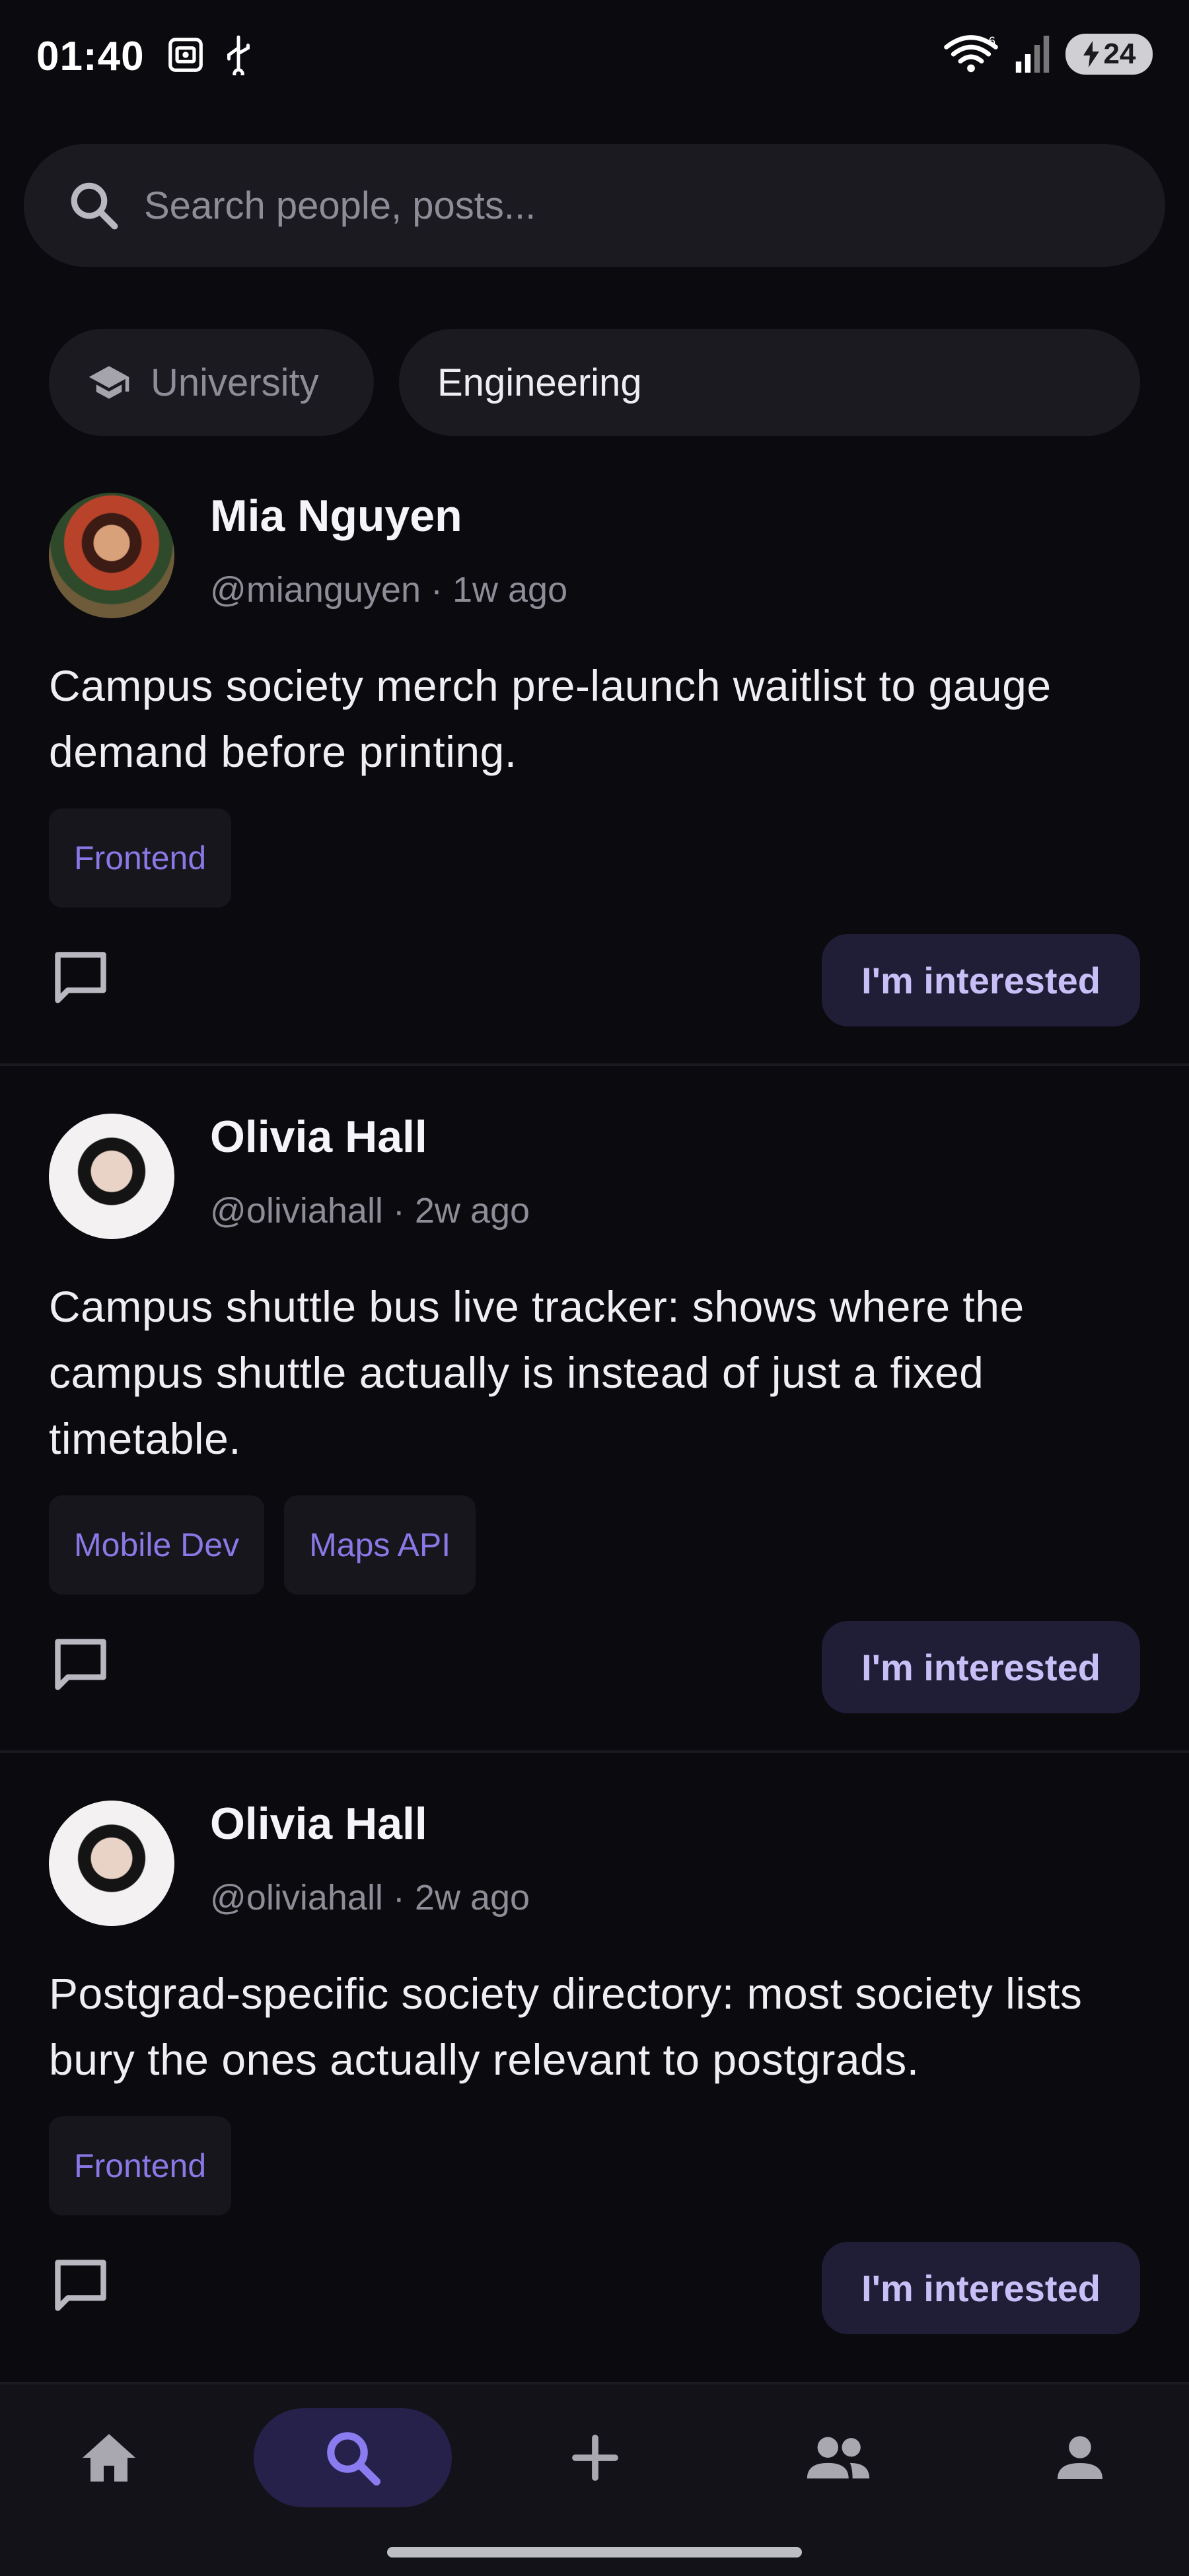 This screenshot has height=2576, width=1189. I want to click on nav-search, so click(353, 2457).